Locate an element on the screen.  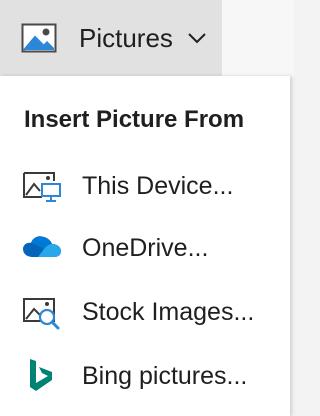
chevron-down-icon is located at coordinates (197, 38).